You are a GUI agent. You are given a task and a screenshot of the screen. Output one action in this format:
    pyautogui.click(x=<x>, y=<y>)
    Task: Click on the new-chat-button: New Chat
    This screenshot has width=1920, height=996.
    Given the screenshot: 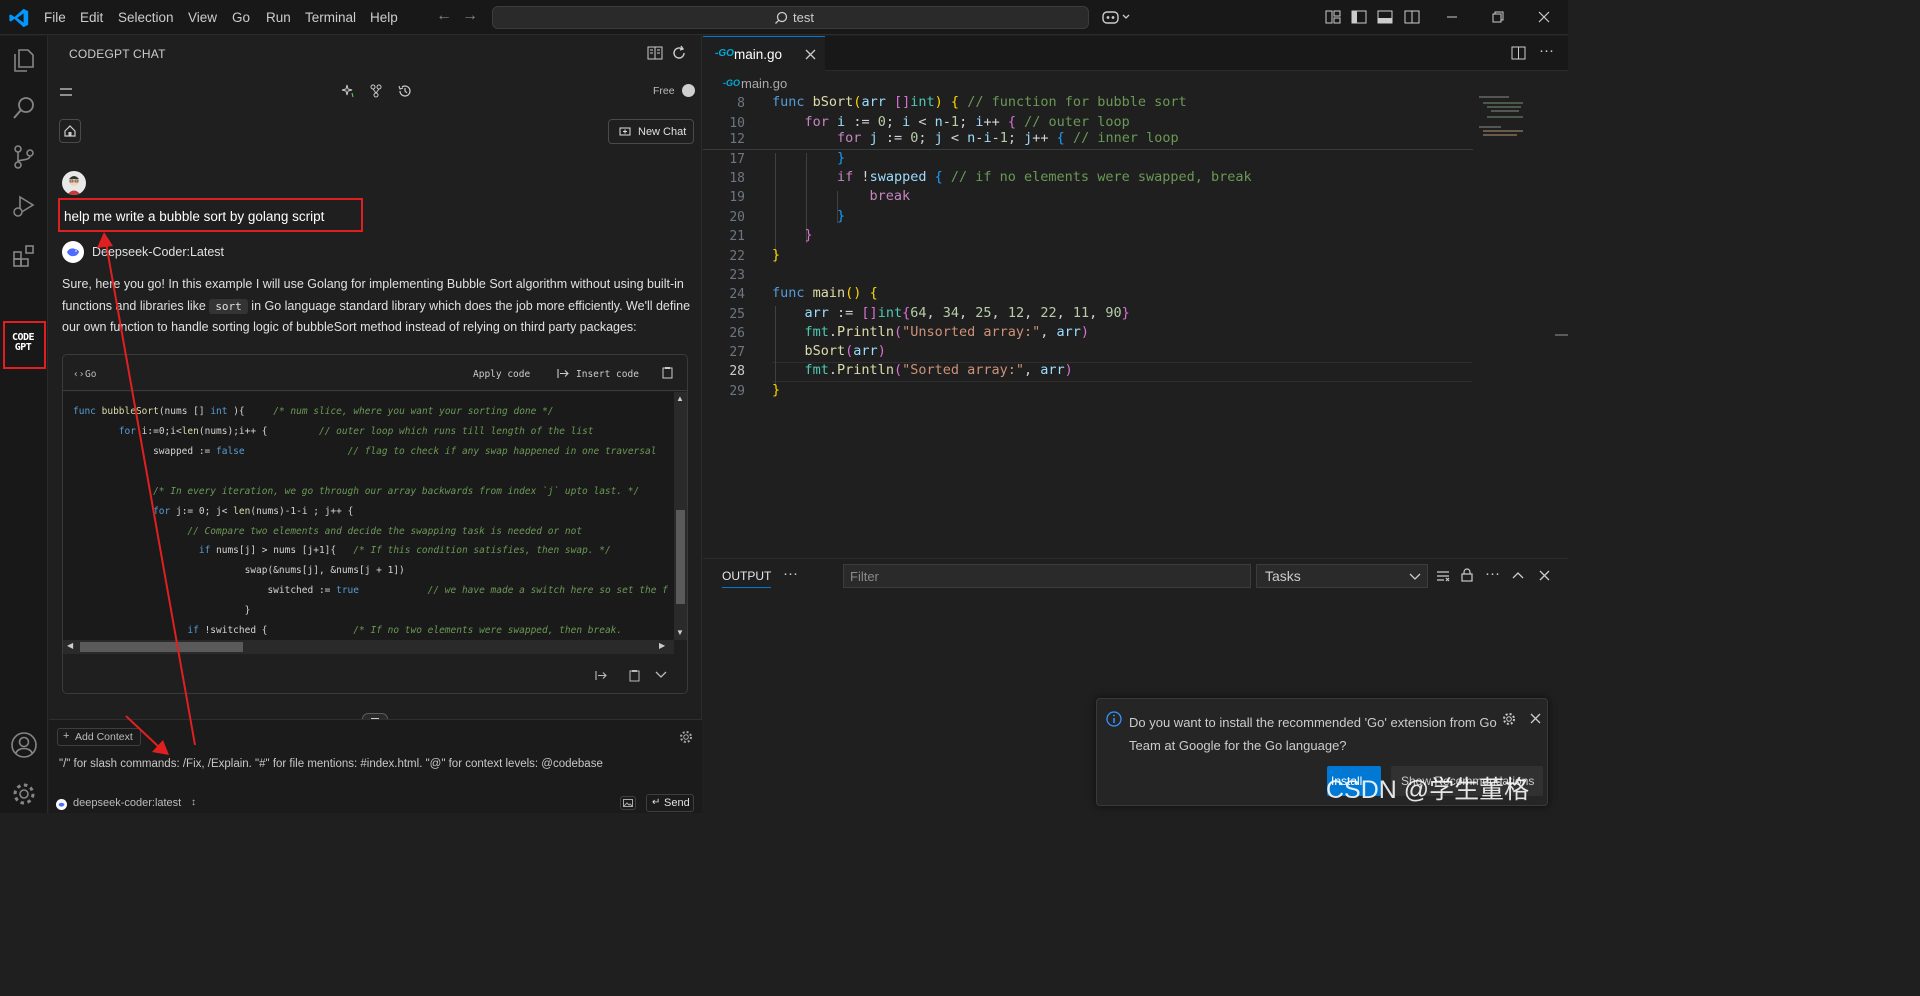 What is the action you would take?
    pyautogui.click(x=651, y=131)
    